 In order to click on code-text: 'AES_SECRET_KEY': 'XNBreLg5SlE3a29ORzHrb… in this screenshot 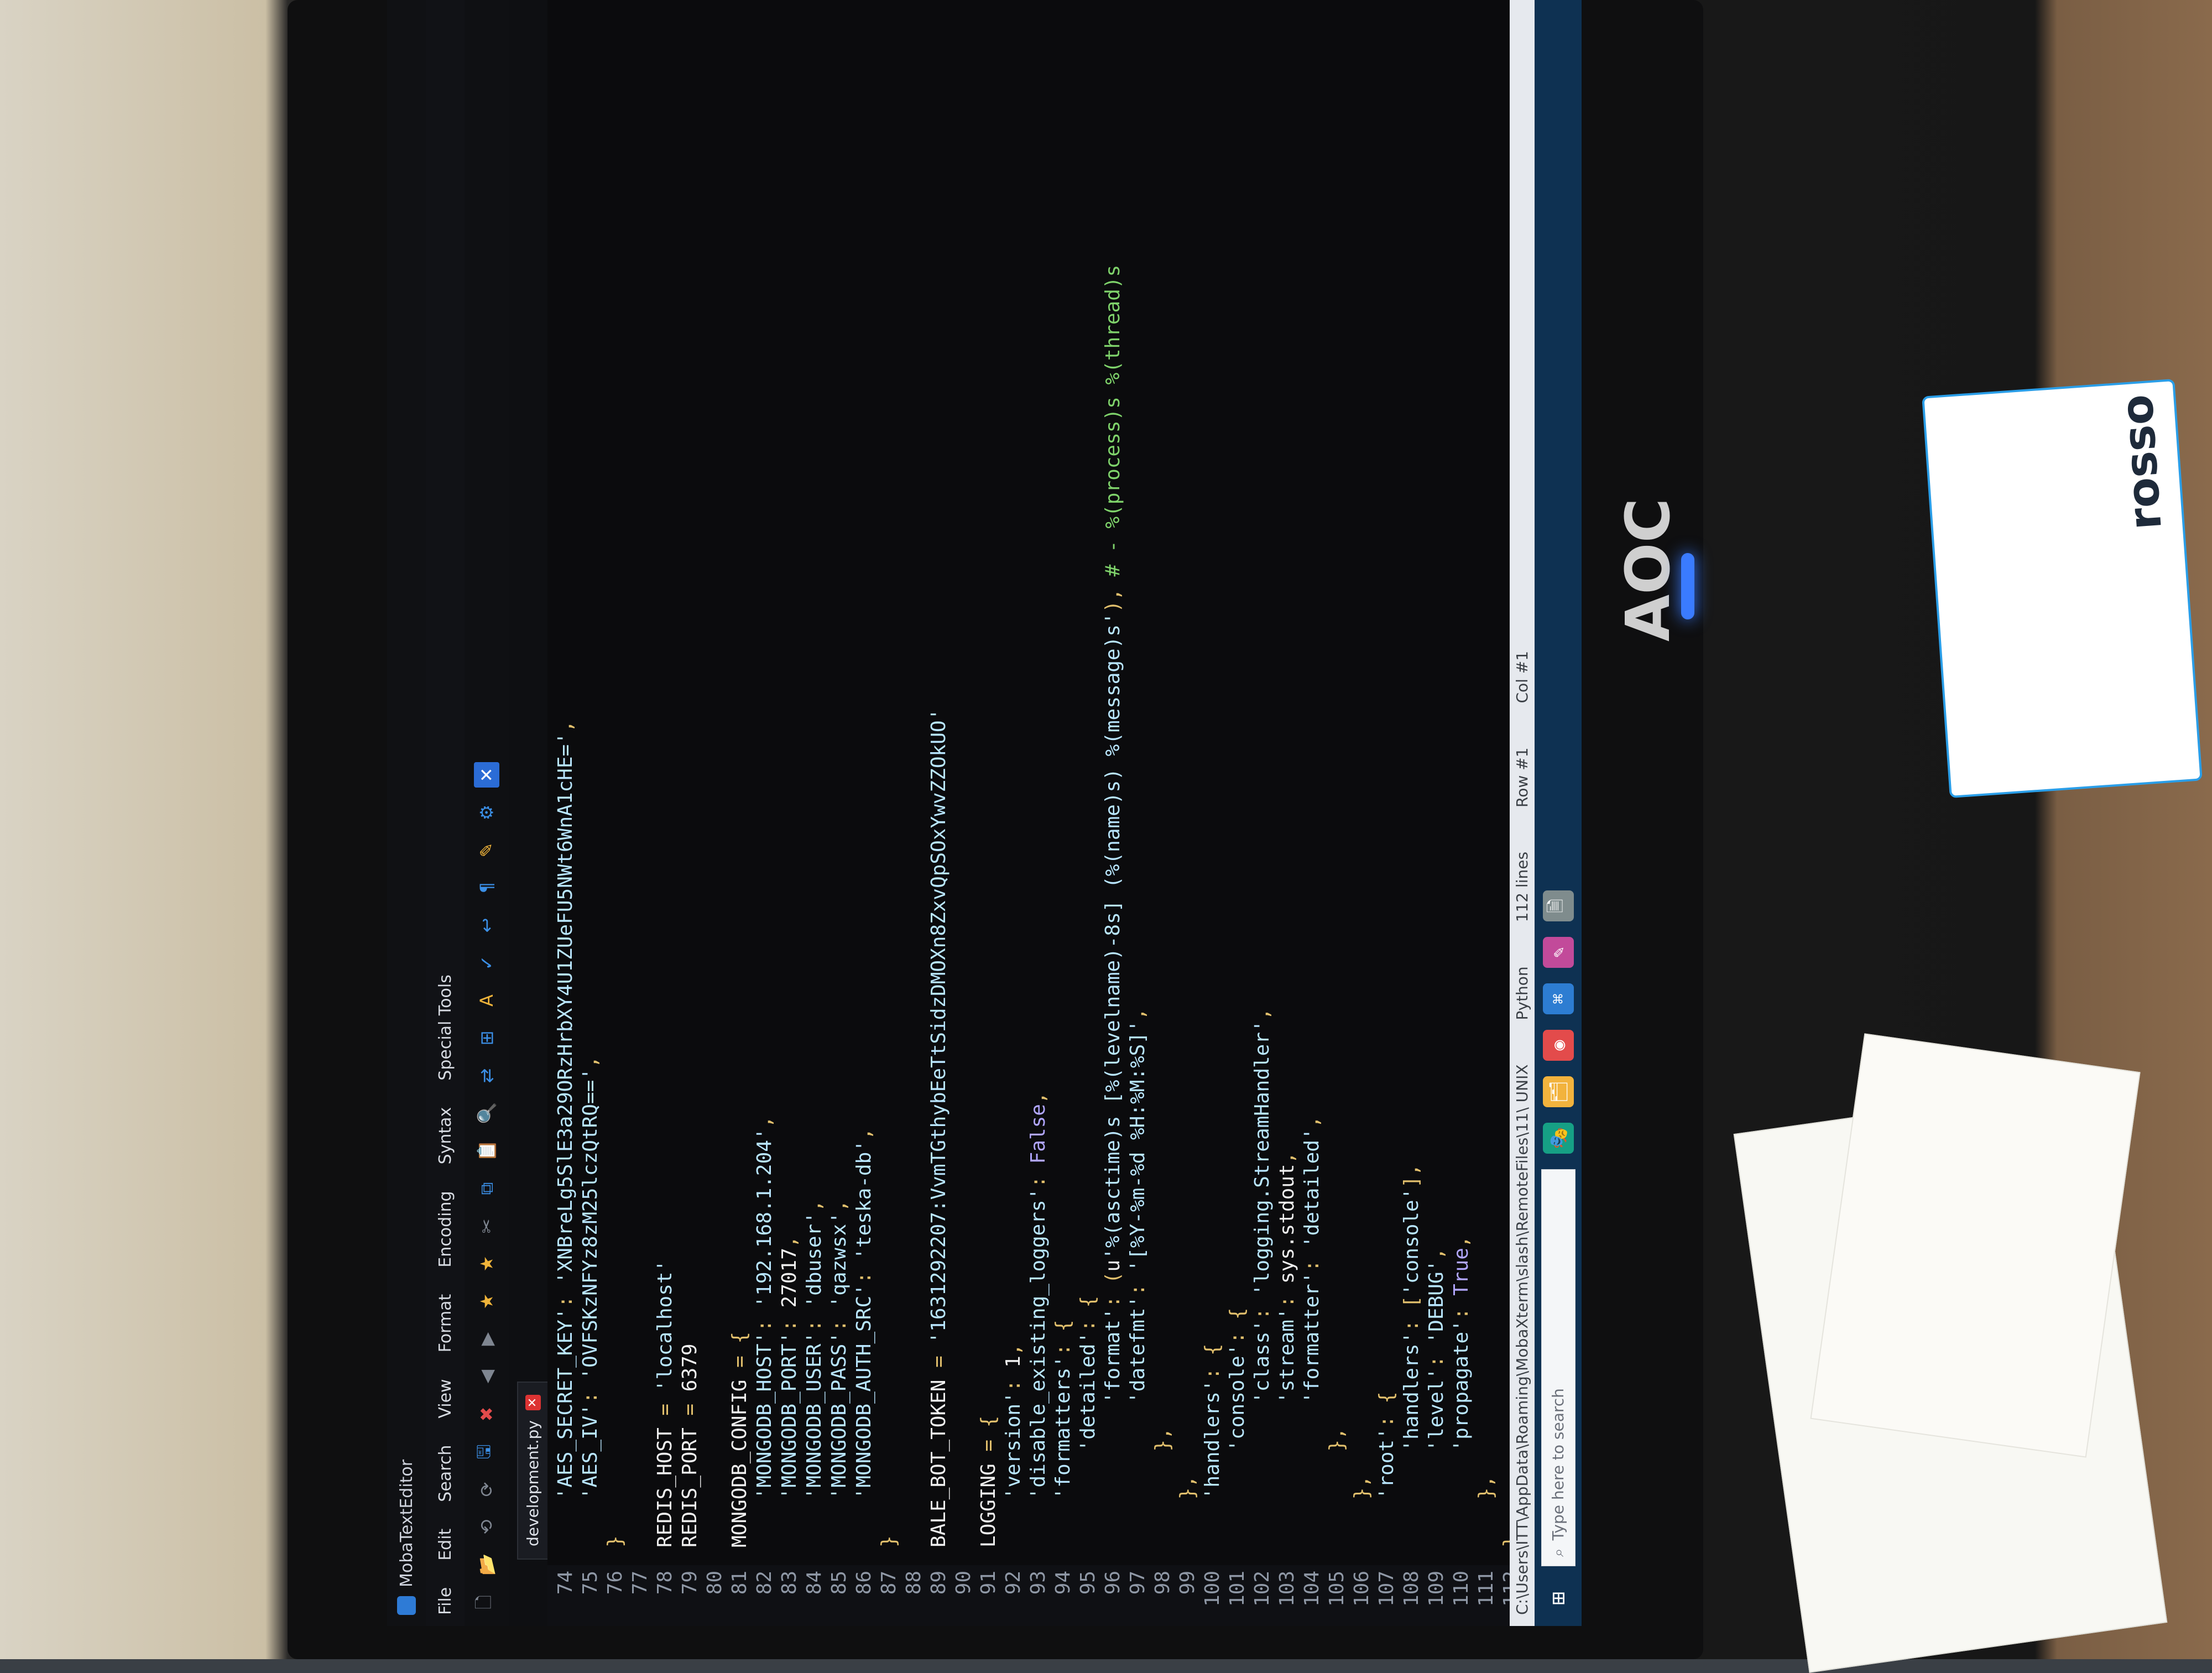, I will do `click(566, 1110)`.